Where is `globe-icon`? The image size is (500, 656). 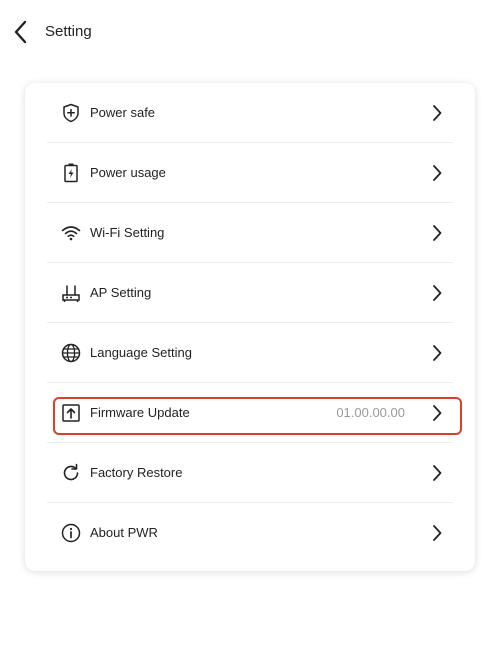 globe-icon is located at coordinates (71, 353).